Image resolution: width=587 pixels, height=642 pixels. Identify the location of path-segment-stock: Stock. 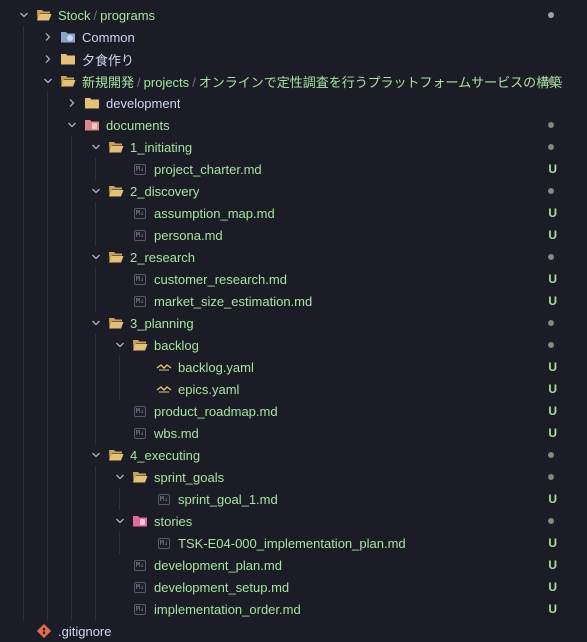
(74, 15).